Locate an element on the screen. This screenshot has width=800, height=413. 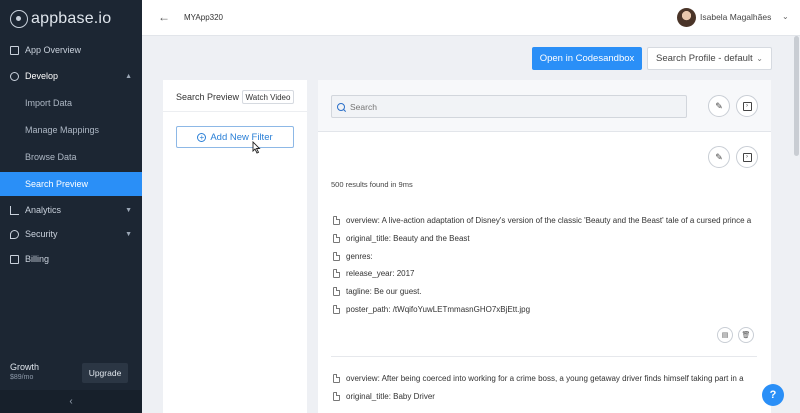
search-input is located at coordinates (510, 106).